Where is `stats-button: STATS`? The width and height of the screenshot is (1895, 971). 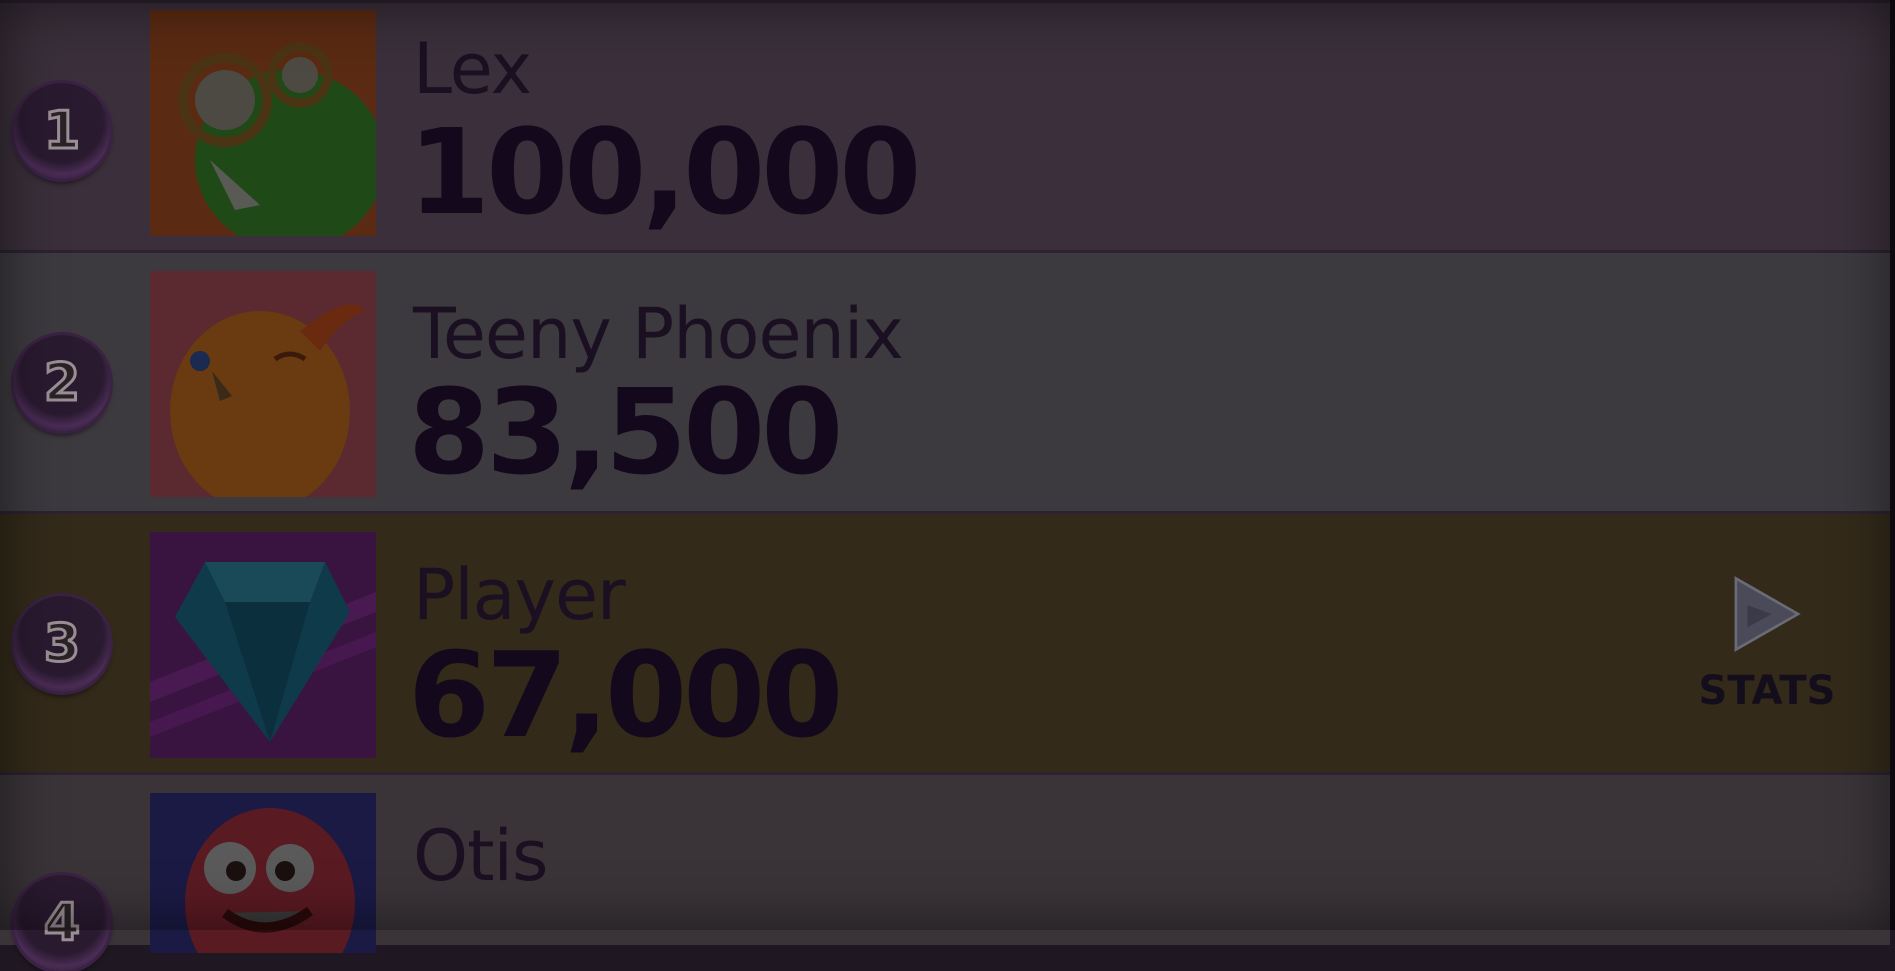
stats-button: STATS is located at coordinates (1767, 644).